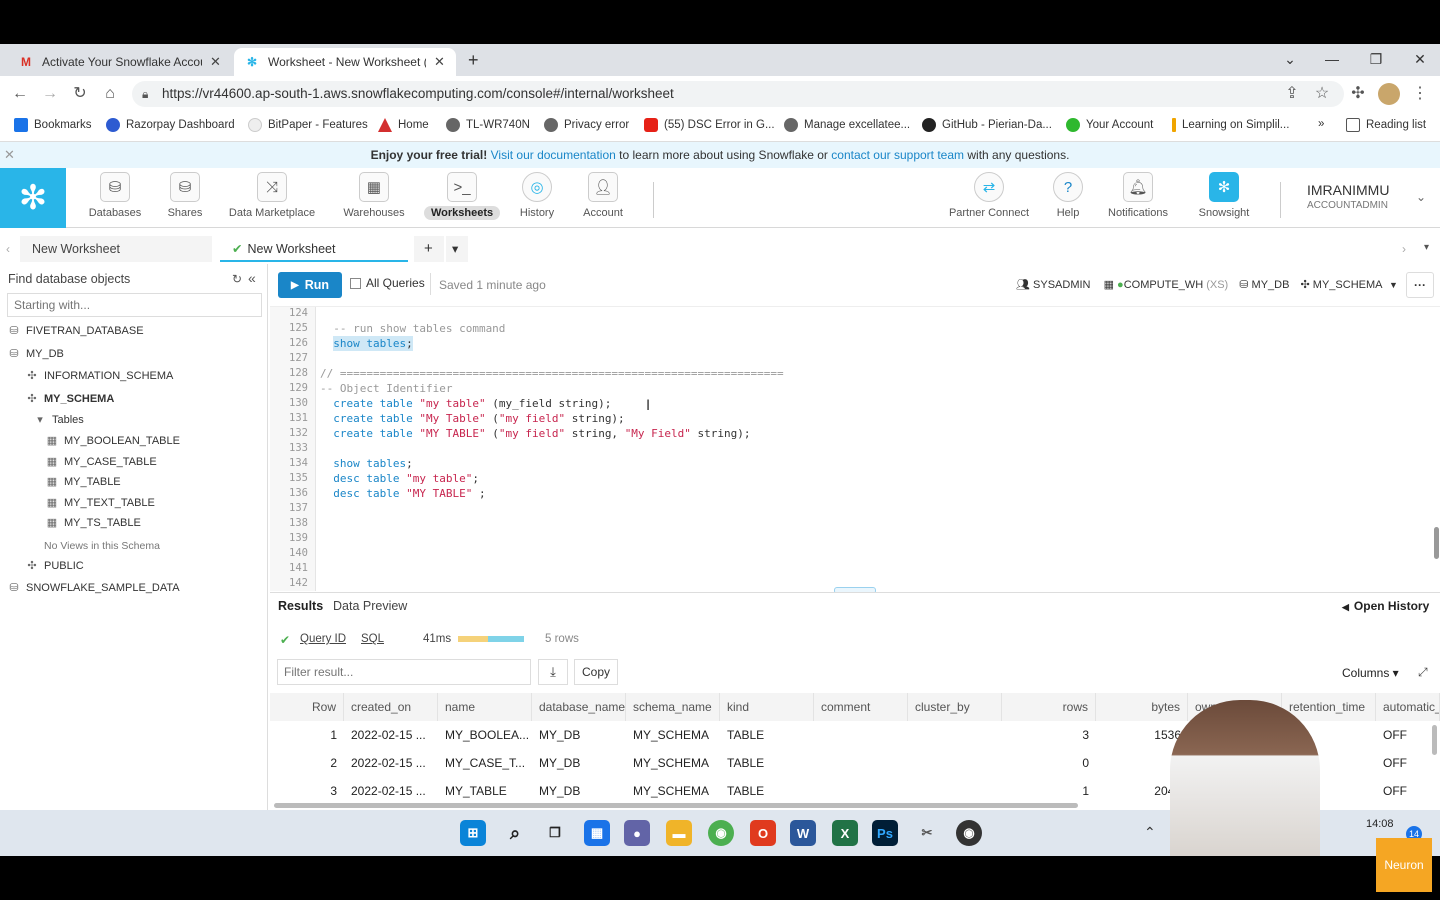 This screenshot has width=1440, height=900. Describe the element at coordinates (1068, 195) in the screenshot. I see `nav-help: ? Help` at that location.